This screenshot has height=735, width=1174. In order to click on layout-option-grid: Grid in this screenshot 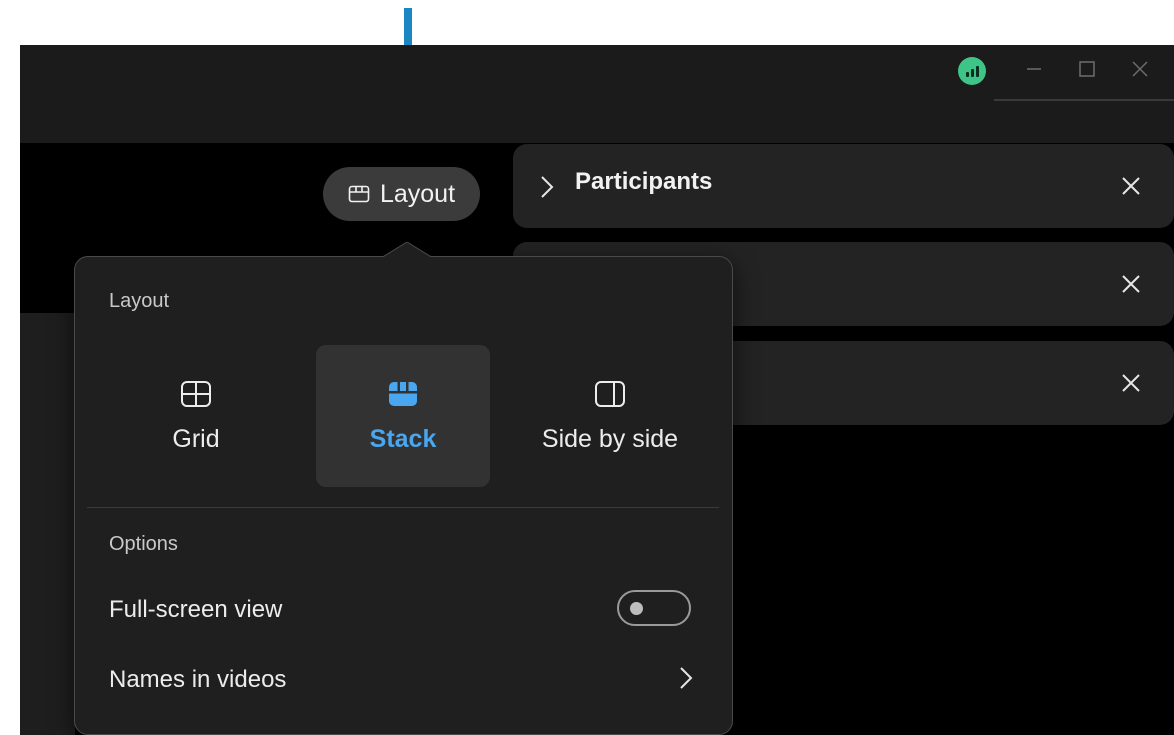, I will do `click(196, 416)`.